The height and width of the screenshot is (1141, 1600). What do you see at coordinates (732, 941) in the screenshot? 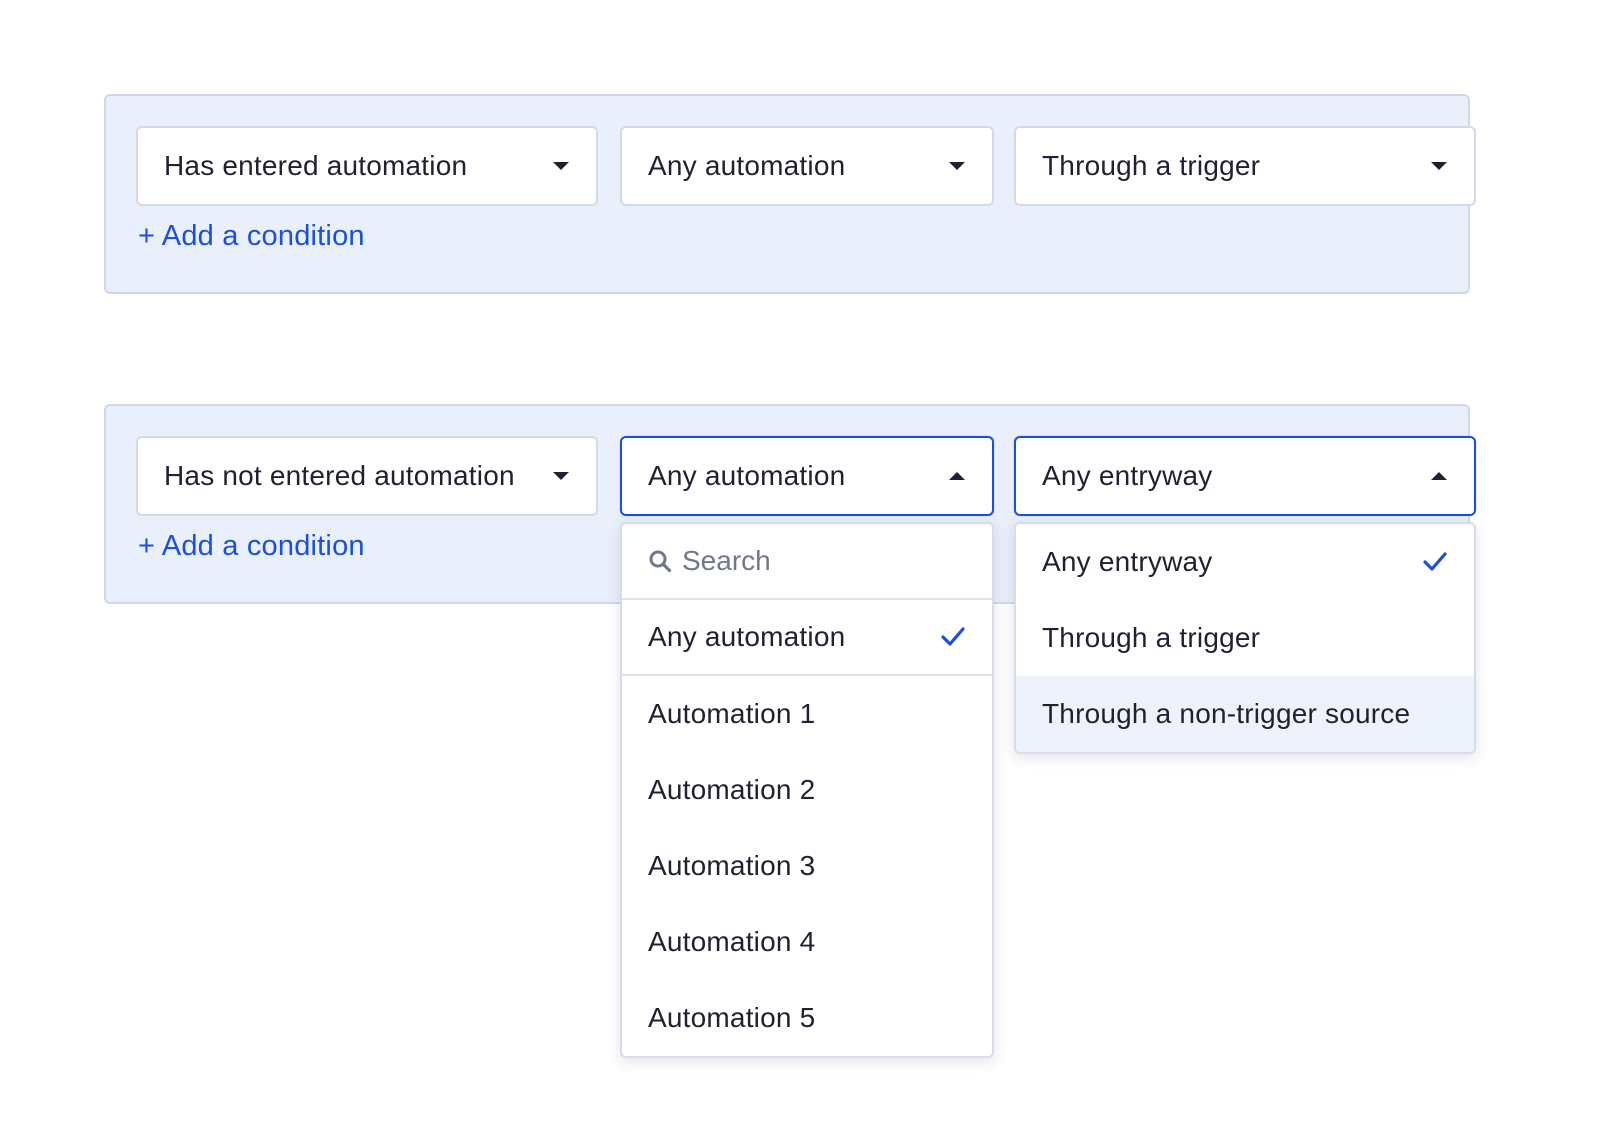
I see `option-label: Automation 4` at bounding box center [732, 941].